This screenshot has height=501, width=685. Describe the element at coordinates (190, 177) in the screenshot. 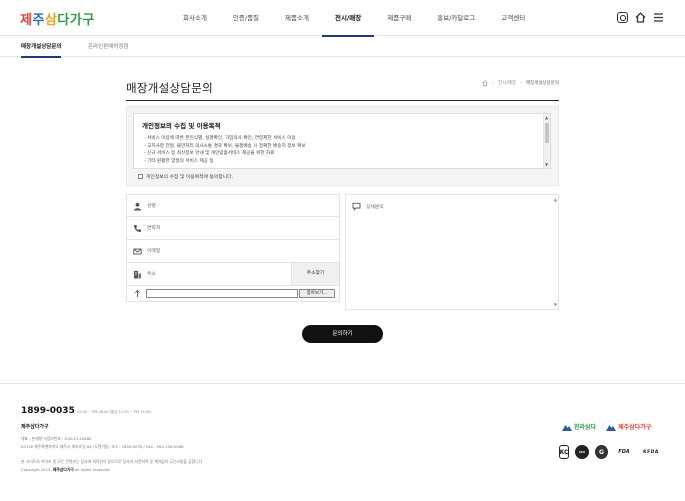

I see `privacy-agree-label: 개인정보의 수집 및 이용목적에 동의합니다.` at that location.